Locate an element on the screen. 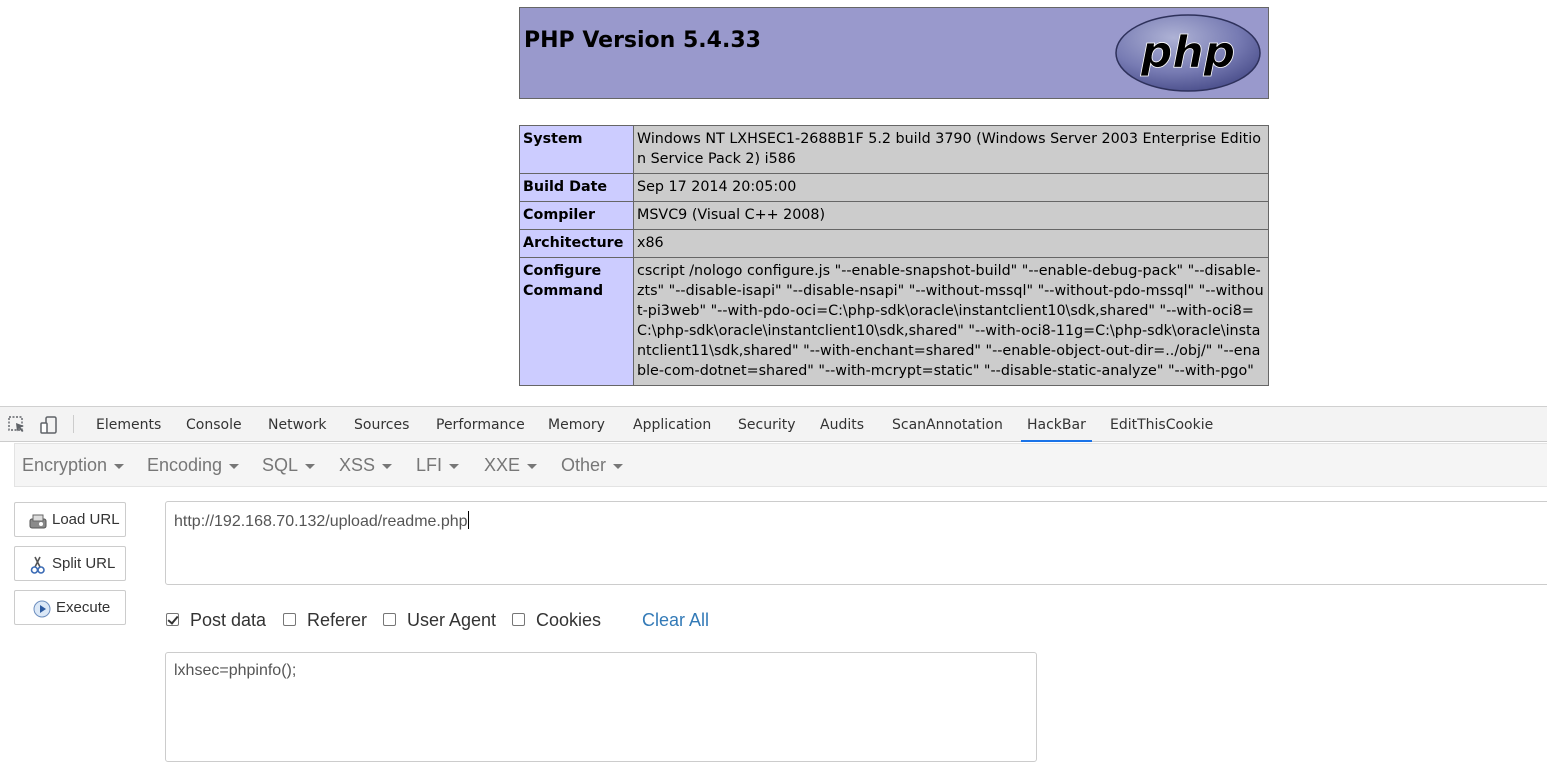 The width and height of the screenshot is (1547, 762). menu-label: Encoding is located at coordinates (185, 465).